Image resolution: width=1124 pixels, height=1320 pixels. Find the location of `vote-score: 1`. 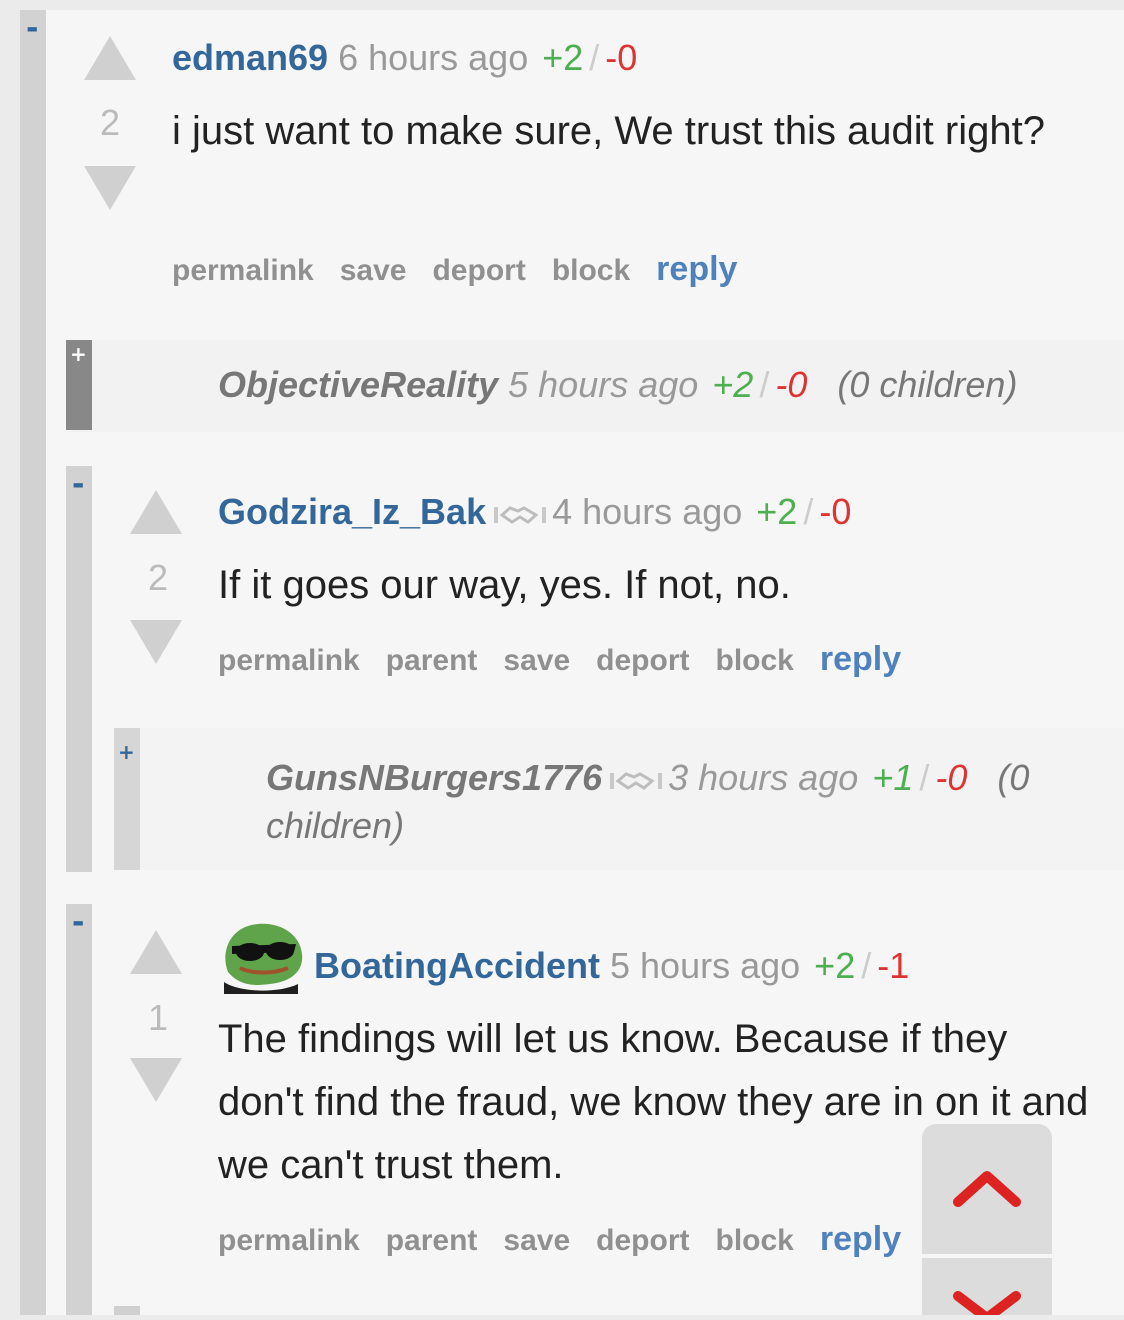

vote-score: 1 is located at coordinates (158, 1017).